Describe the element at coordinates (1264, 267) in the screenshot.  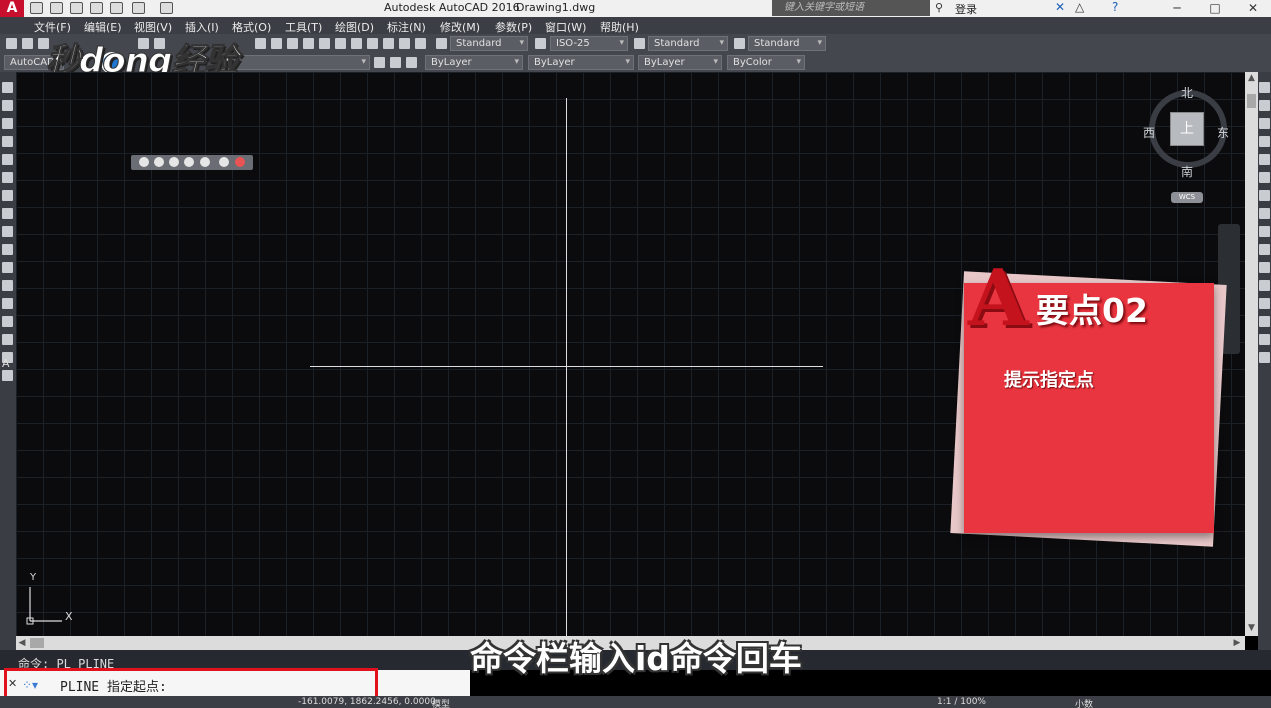
I see `extend-icon` at that location.